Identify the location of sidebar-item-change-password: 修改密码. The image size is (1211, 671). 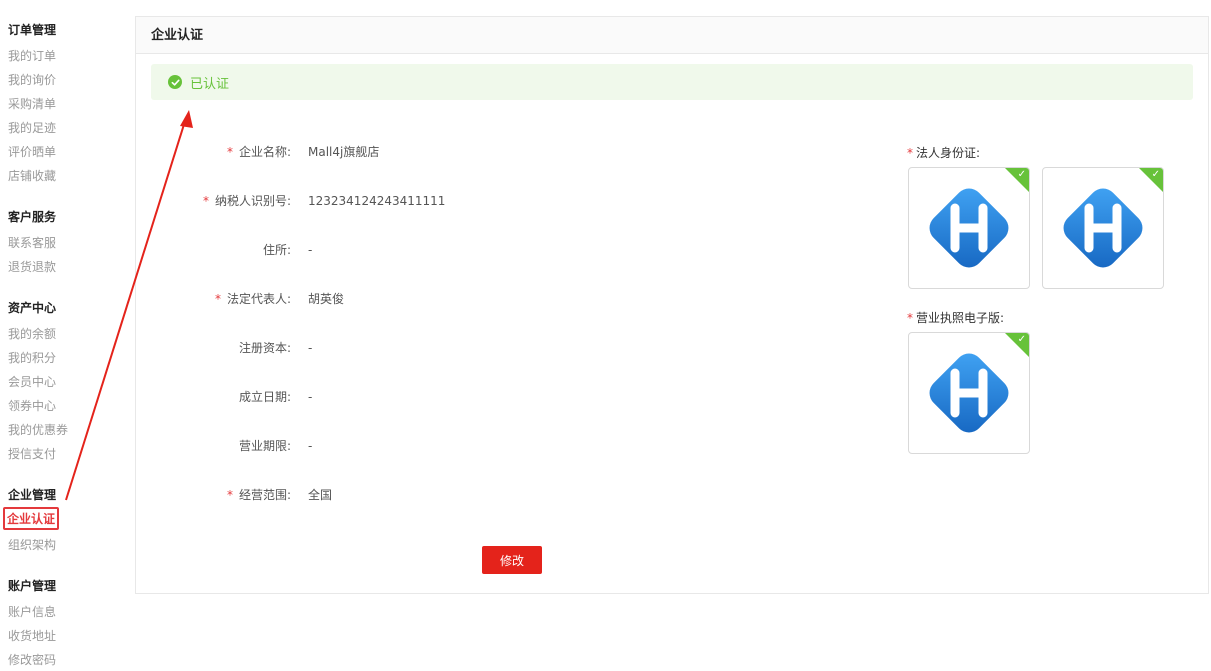
(32, 659).